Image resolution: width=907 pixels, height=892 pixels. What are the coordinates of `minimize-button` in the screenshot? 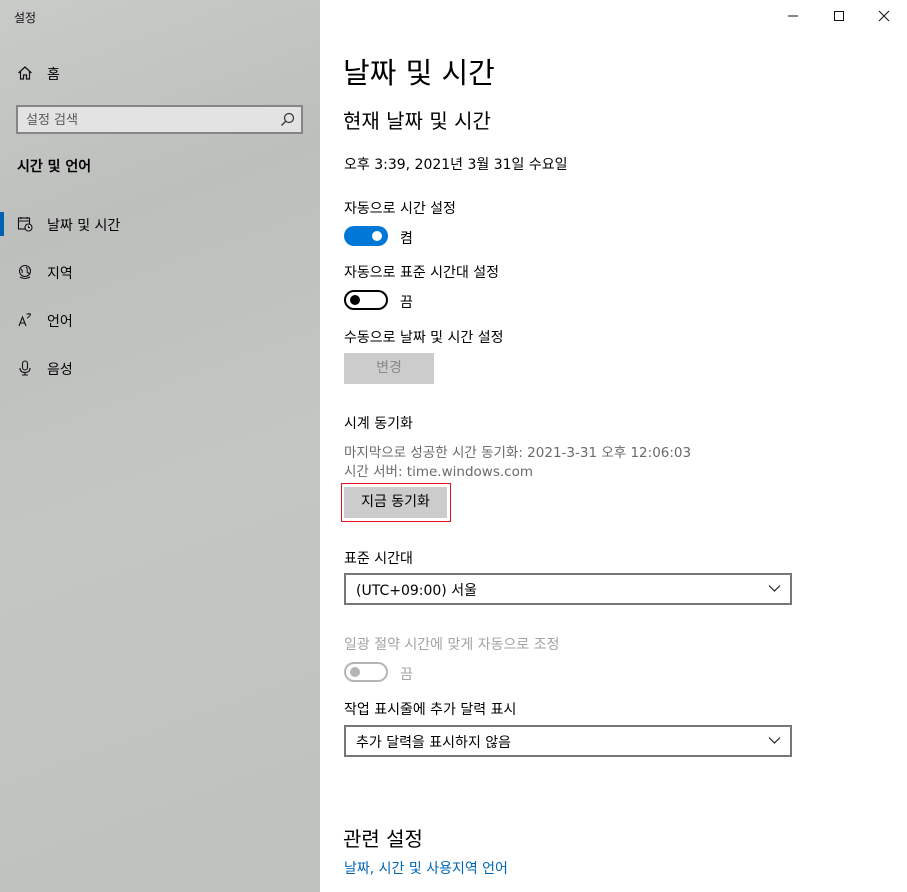 It's located at (793, 16).